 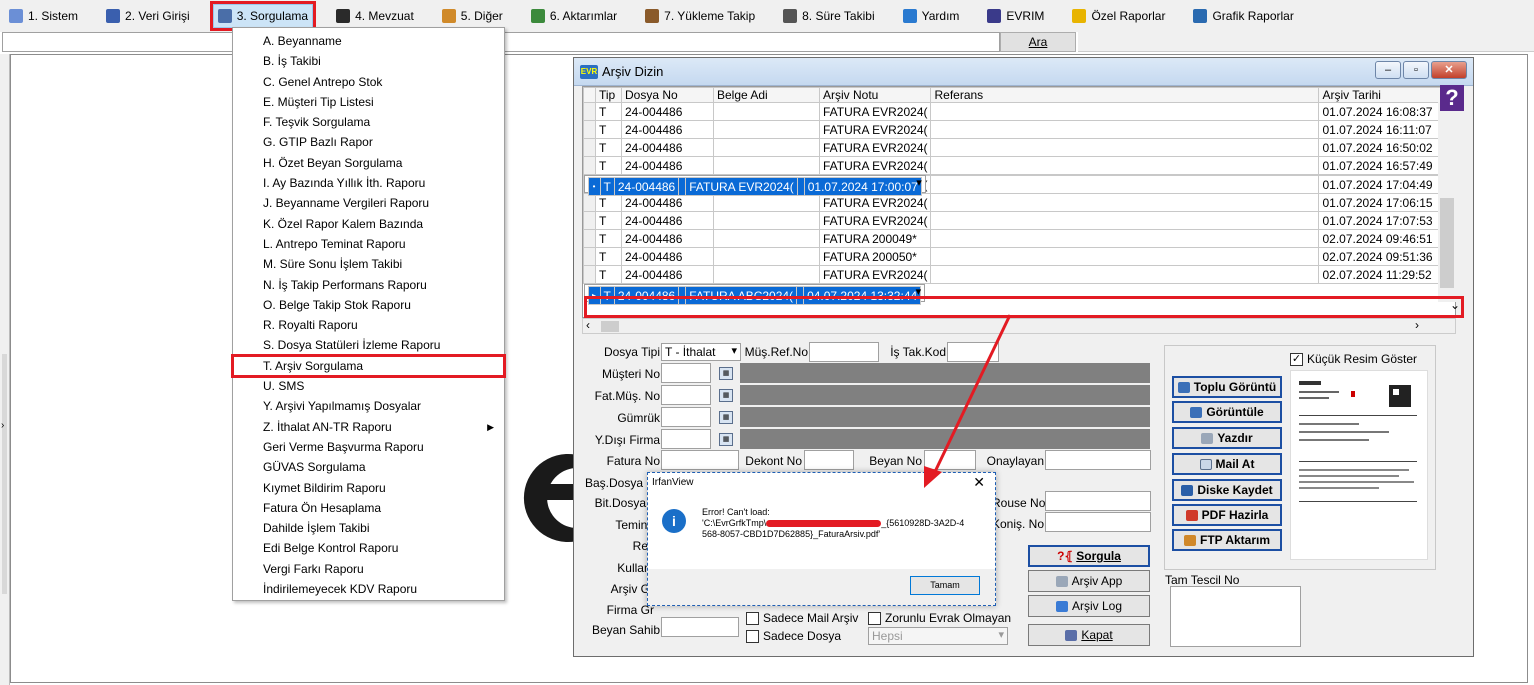 What do you see at coordinates (1384, 147) in the screenshot?
I see `cell-tarih: 01.07.2024 16:50:02` at bounding box center [1384, 147].